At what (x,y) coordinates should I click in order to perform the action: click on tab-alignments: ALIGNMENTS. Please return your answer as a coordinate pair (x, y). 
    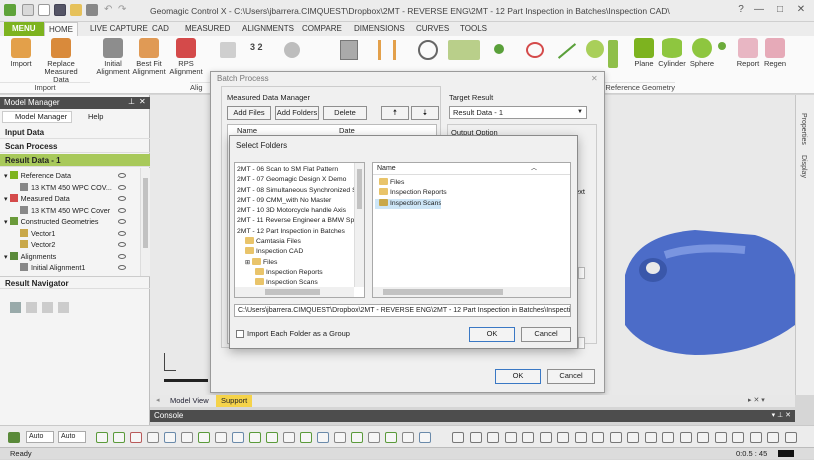
    Looking at the image, I should click on (268, 29).